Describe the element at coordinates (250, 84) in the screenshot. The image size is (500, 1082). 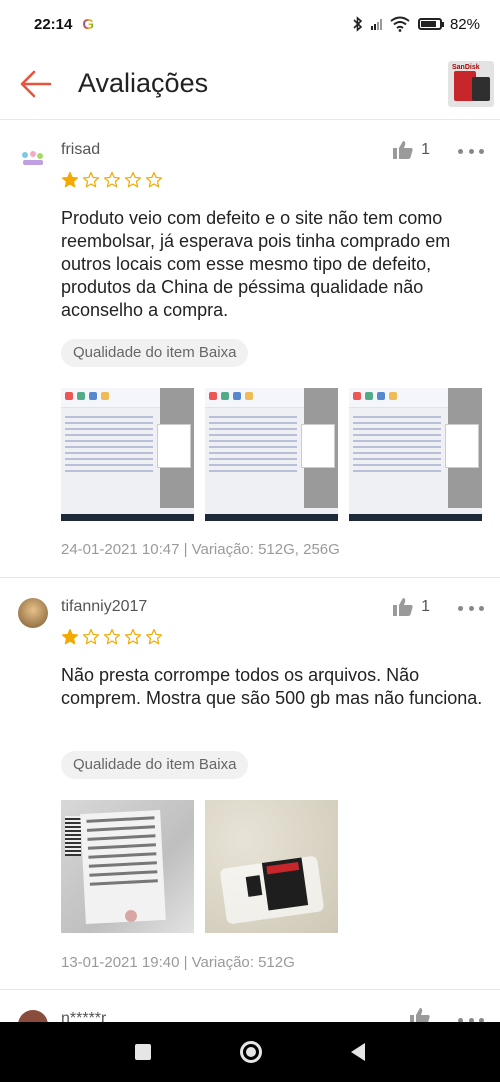
I see `app-header: Avaliações SanDisk` at that location.